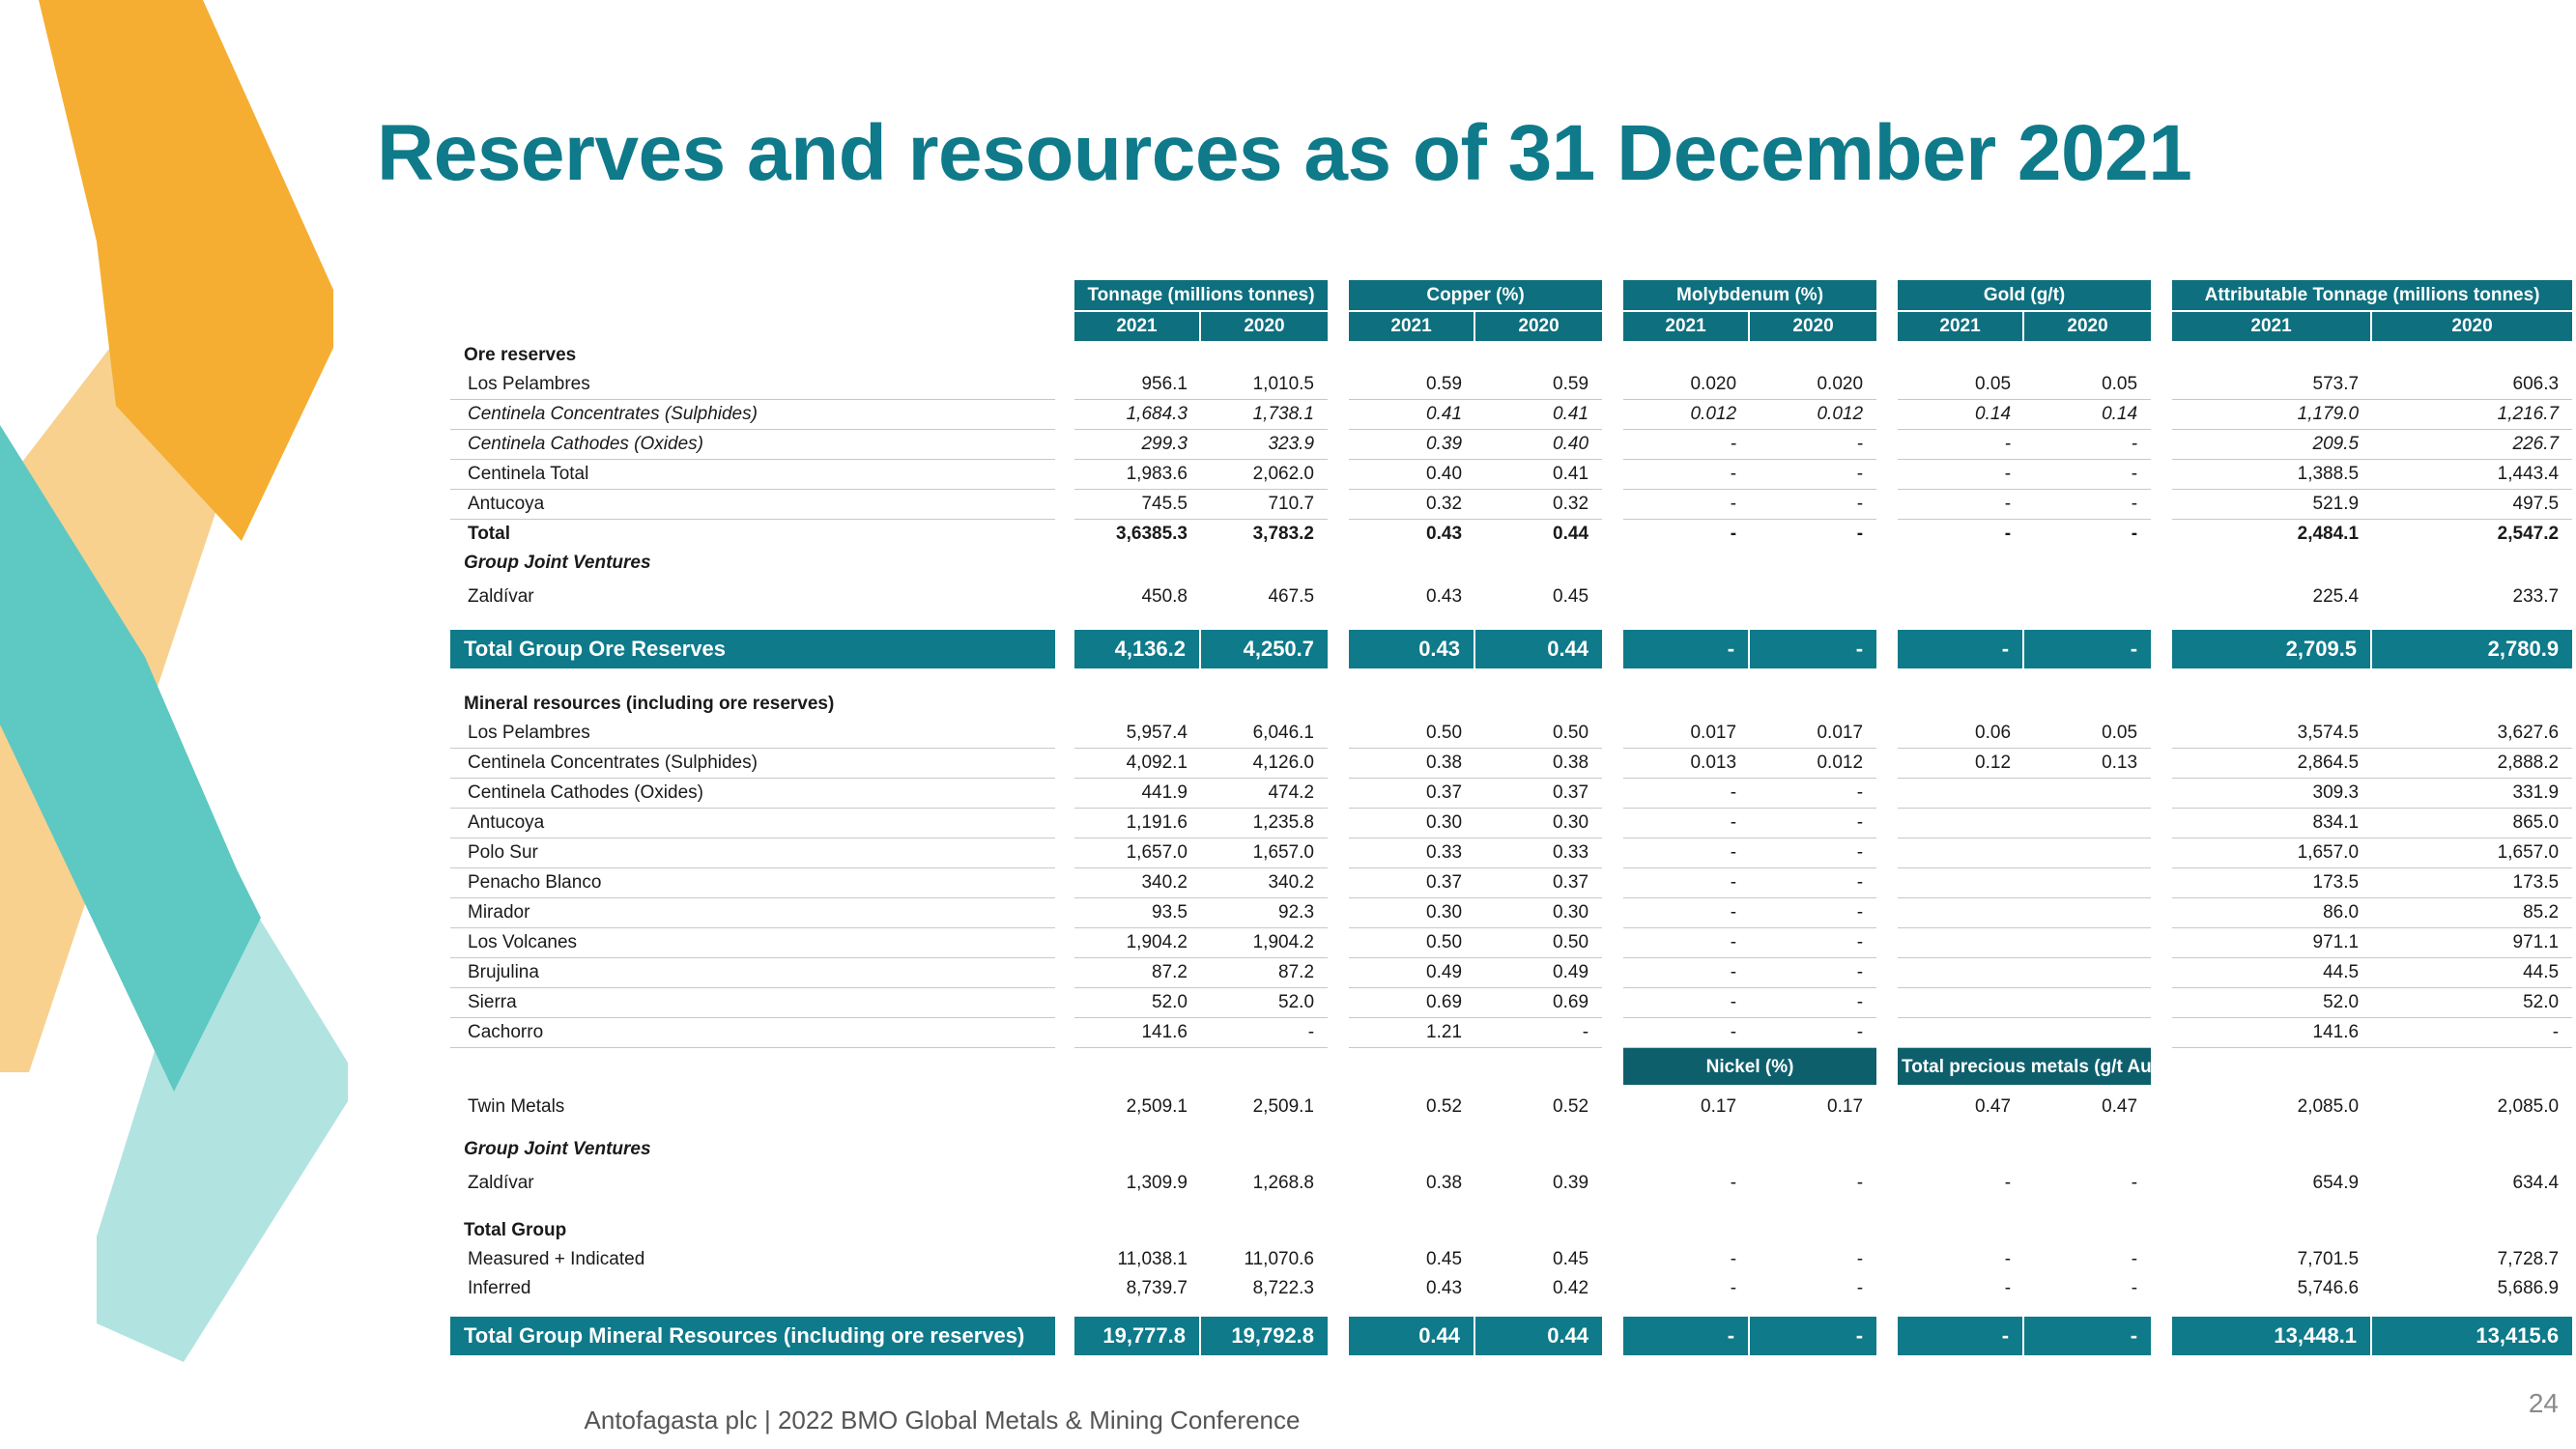  Describe the element at coordinates (515, 1230) in the screenshot. I see `section-heading: Total Group` at that location.